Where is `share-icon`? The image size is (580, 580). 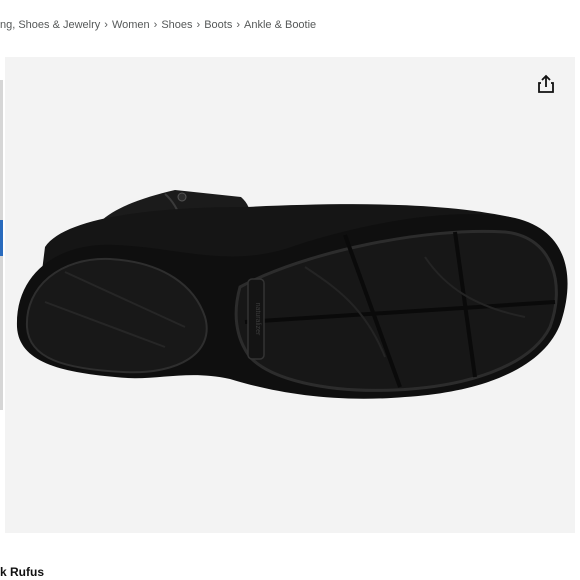
share-icon is located at coordinates (546, 83).